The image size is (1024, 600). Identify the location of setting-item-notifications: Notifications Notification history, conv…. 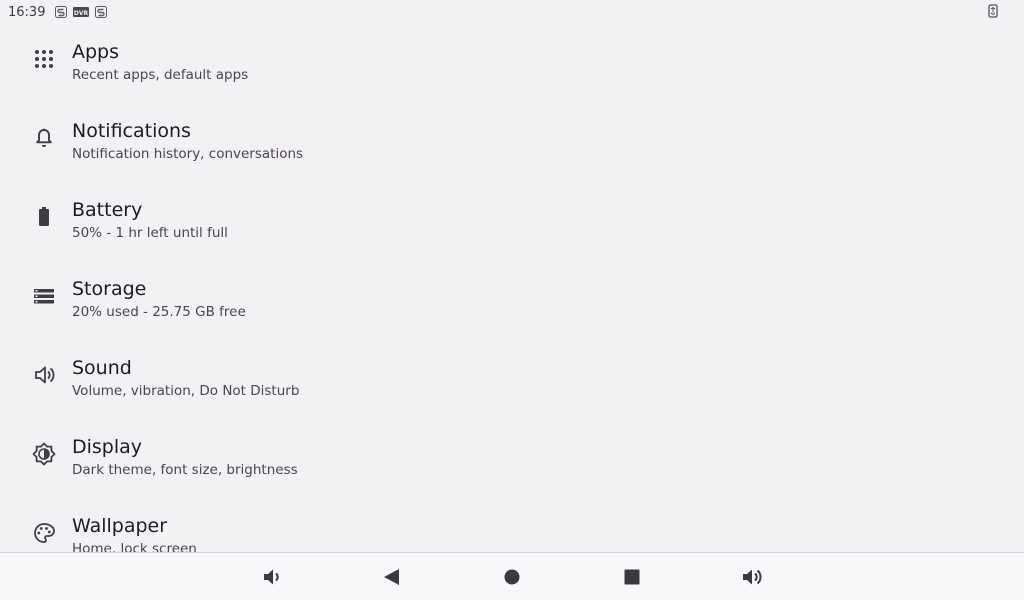
(512, 142).